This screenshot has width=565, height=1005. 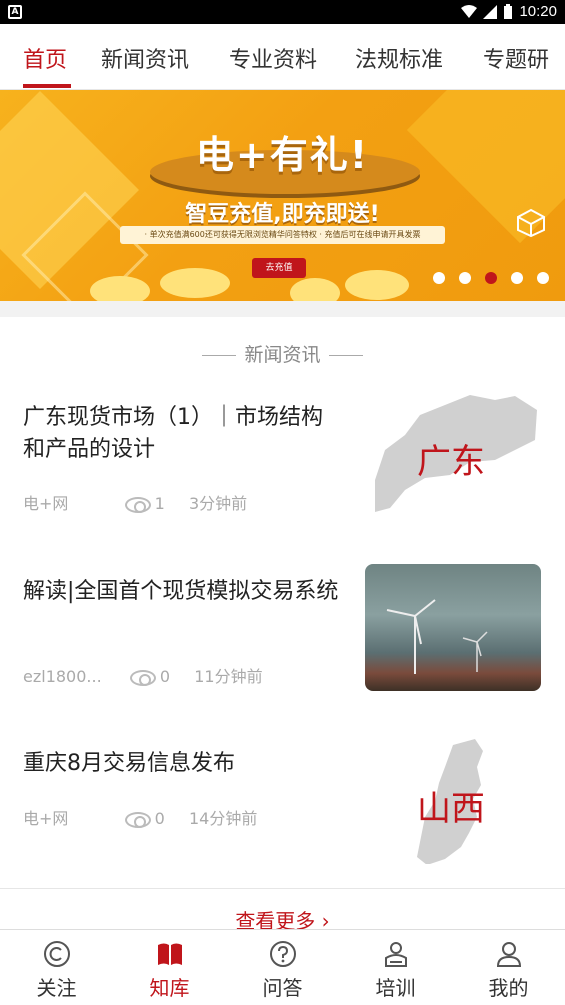 I want to click on notification-icon: A, so click(x=15, y=12).